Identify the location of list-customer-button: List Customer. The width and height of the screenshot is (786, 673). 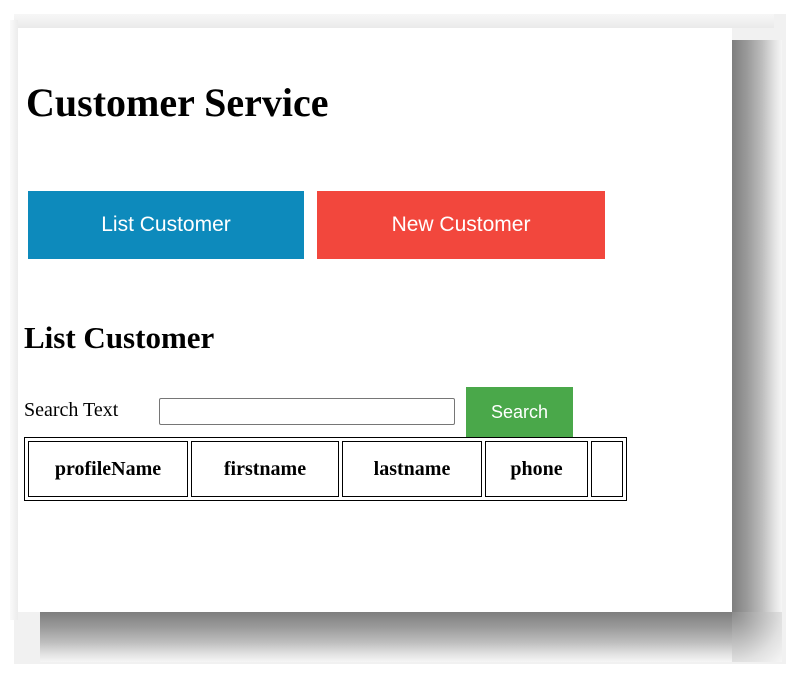
(166, 225).